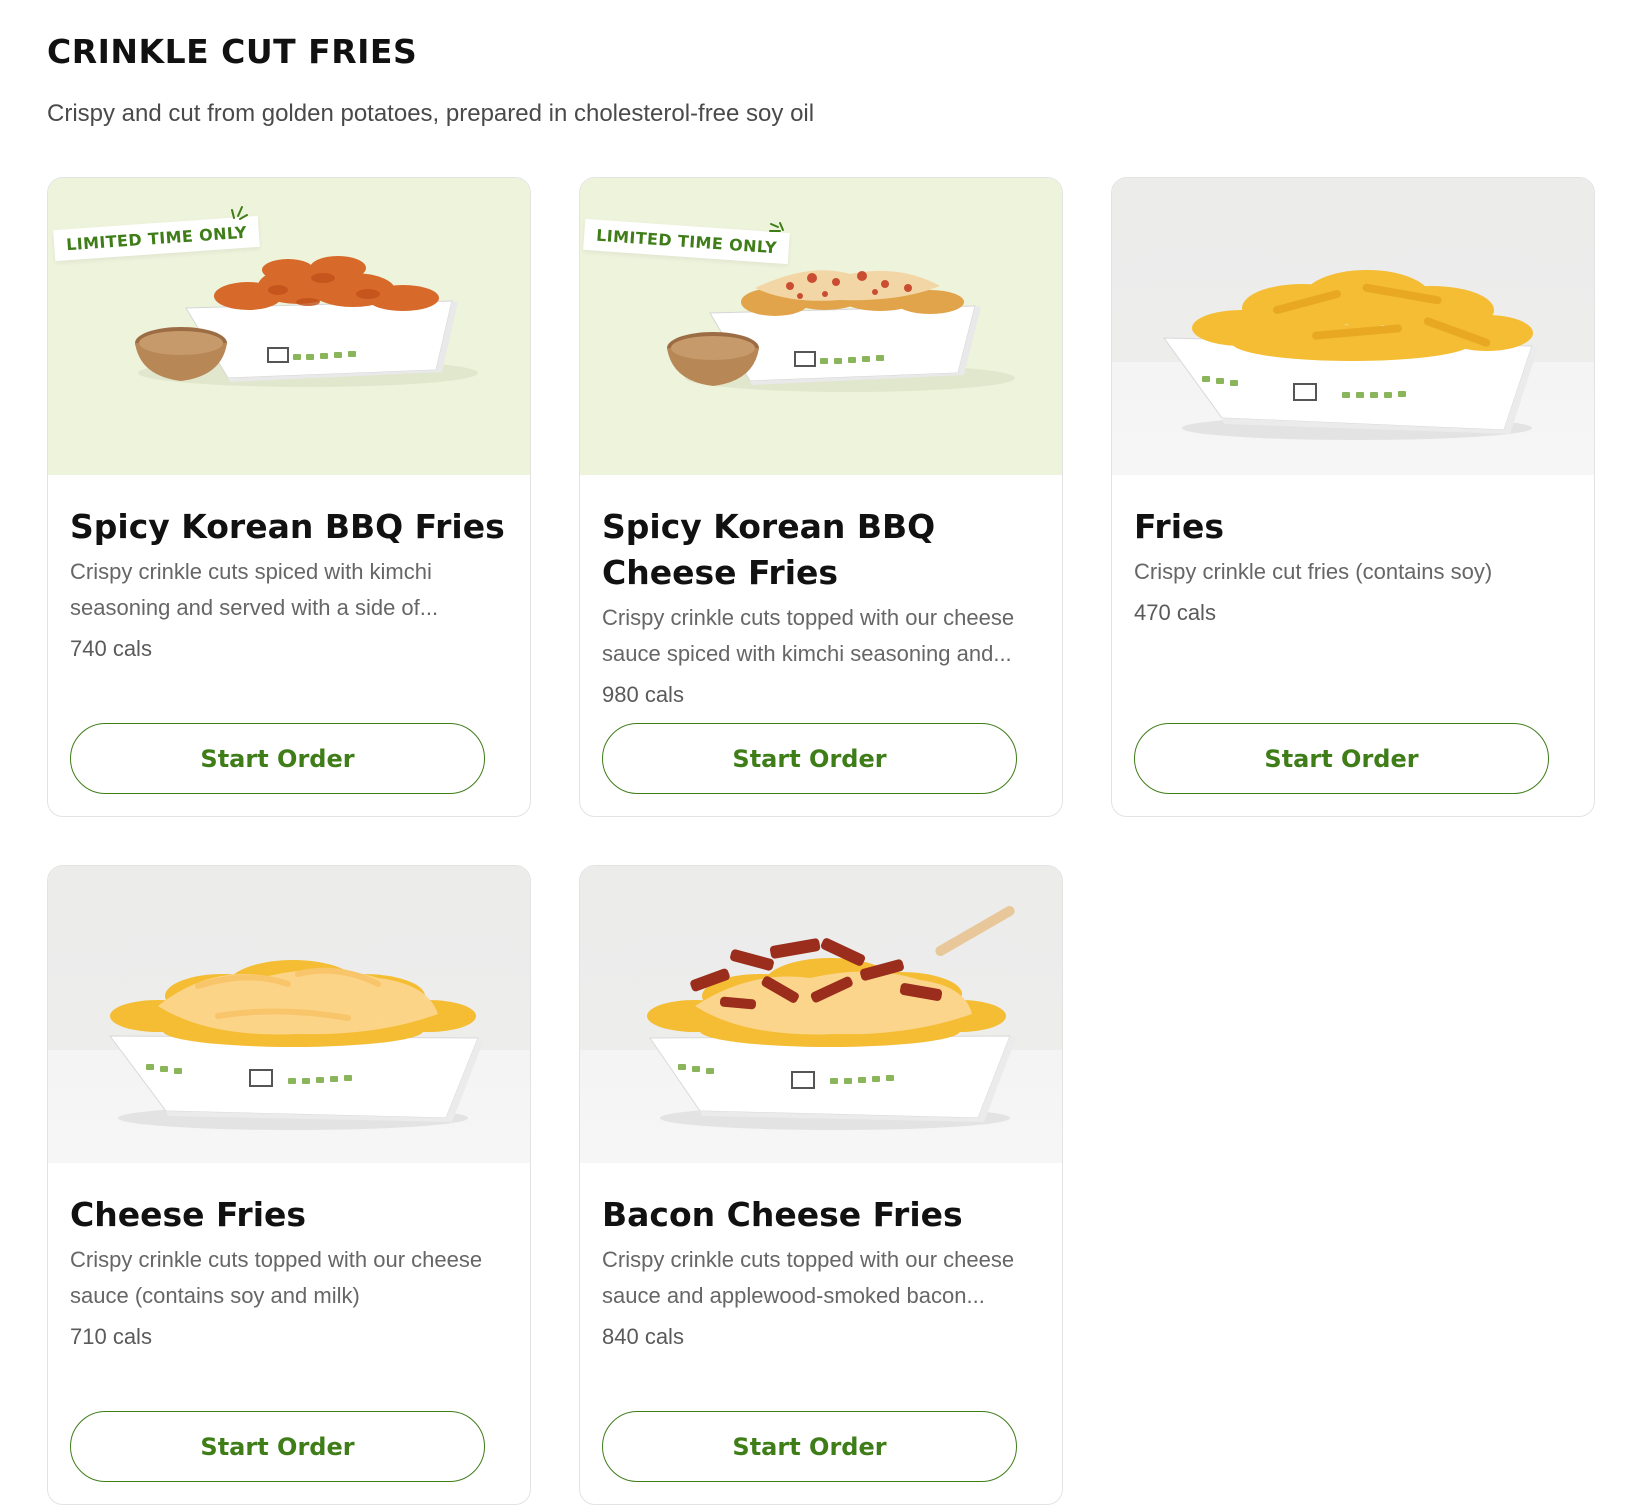 The height and width of the screenshot is (1505, 1625). What do you see at coordinates (769, 549) in the screenshot?
I see `card-title: Spicy Korean BBQ Cheese Fries` at bounding box center [769, 549].